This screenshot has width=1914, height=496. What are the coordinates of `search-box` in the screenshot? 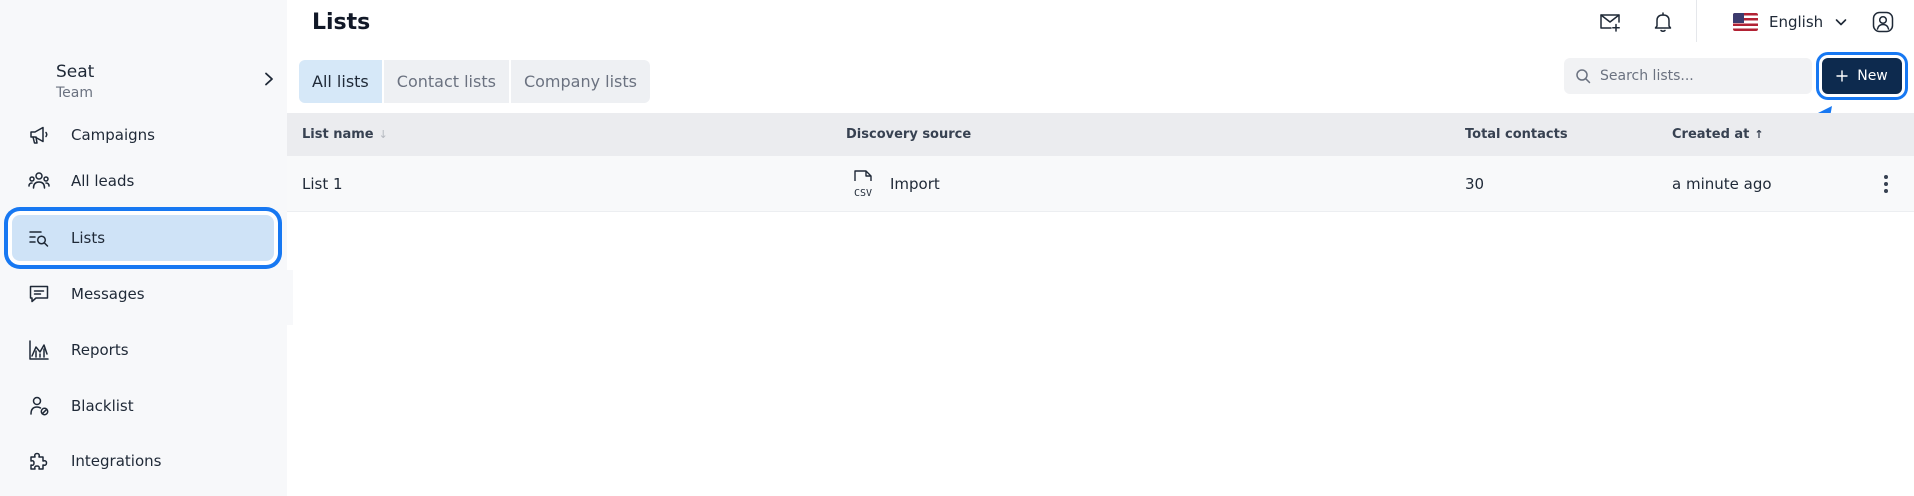 It's located at (1688, 76).